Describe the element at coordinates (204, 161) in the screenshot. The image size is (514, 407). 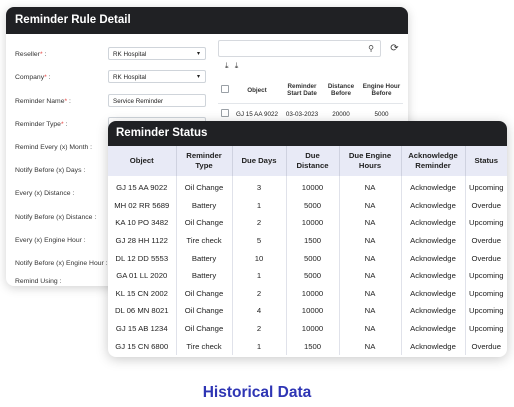
I see `column-header: Reminder Type` at that location.